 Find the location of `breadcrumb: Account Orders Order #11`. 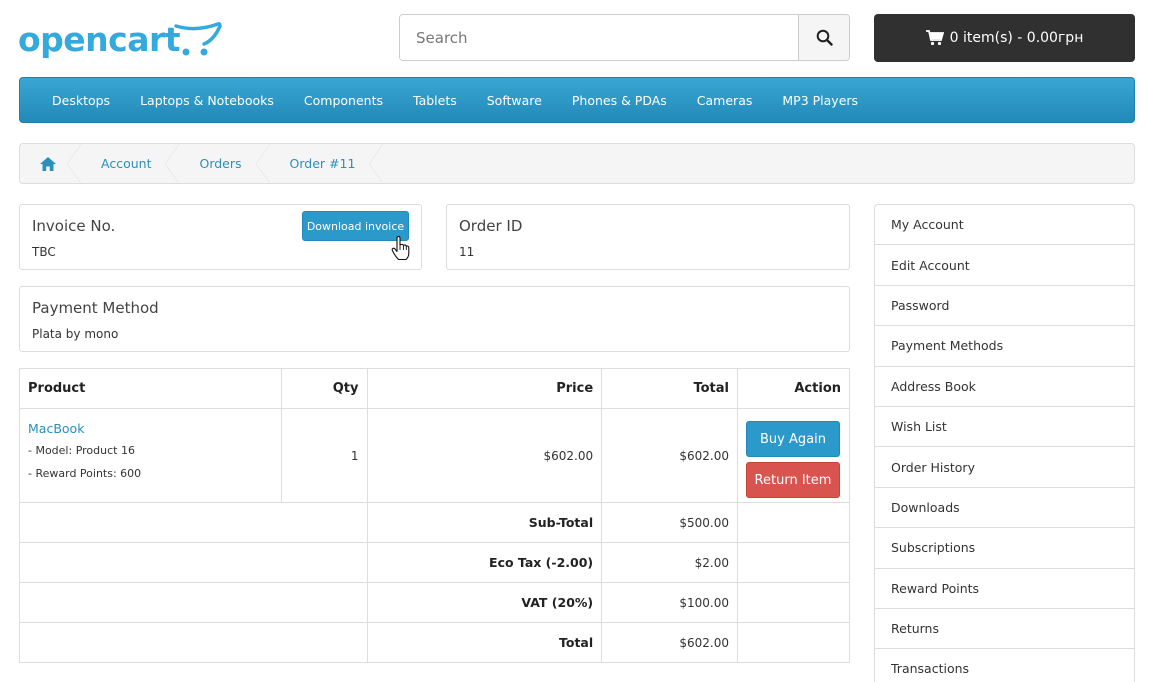

breadcrumb: Account Orders Order #11 is located at coordinates (577, 163).